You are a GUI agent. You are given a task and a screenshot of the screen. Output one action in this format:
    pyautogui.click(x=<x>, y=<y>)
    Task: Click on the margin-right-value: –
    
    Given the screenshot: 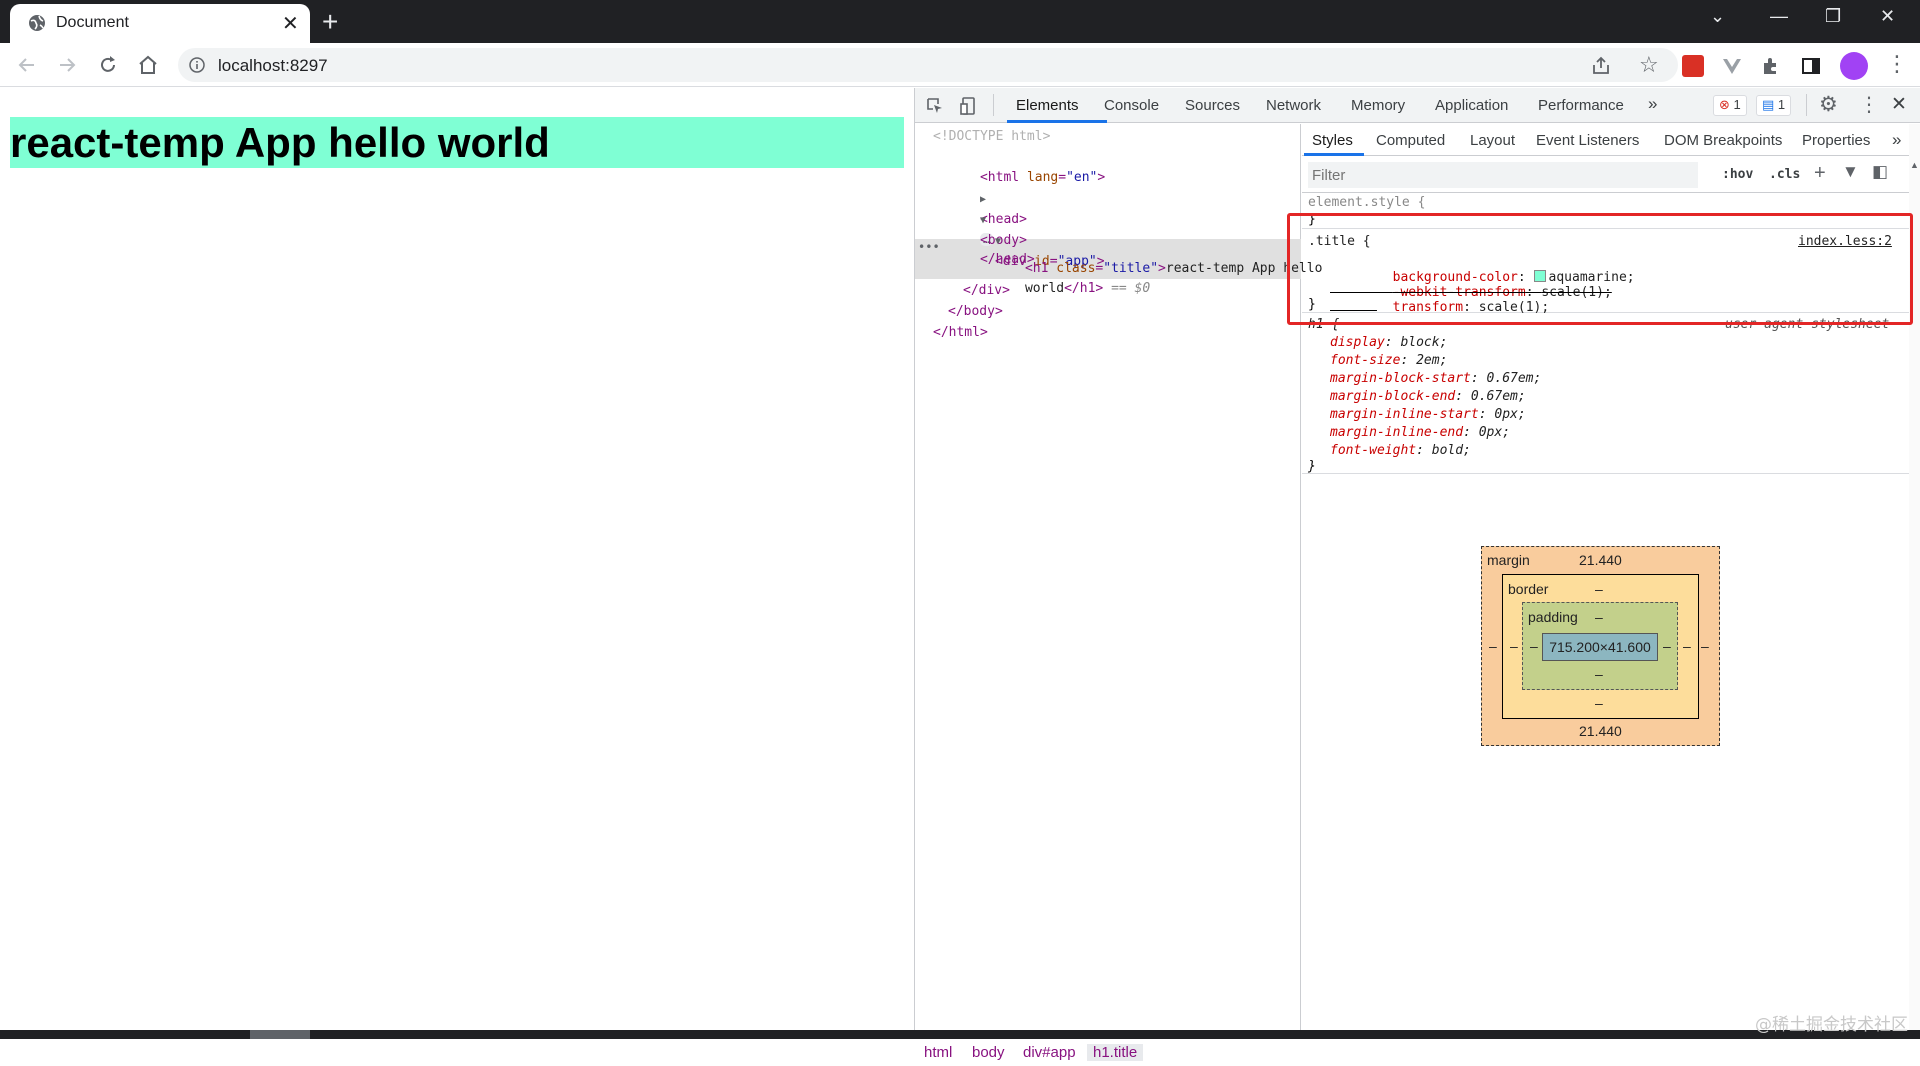 What is the action you would take?
    pyautogui.click(x=1705, y=646)
    